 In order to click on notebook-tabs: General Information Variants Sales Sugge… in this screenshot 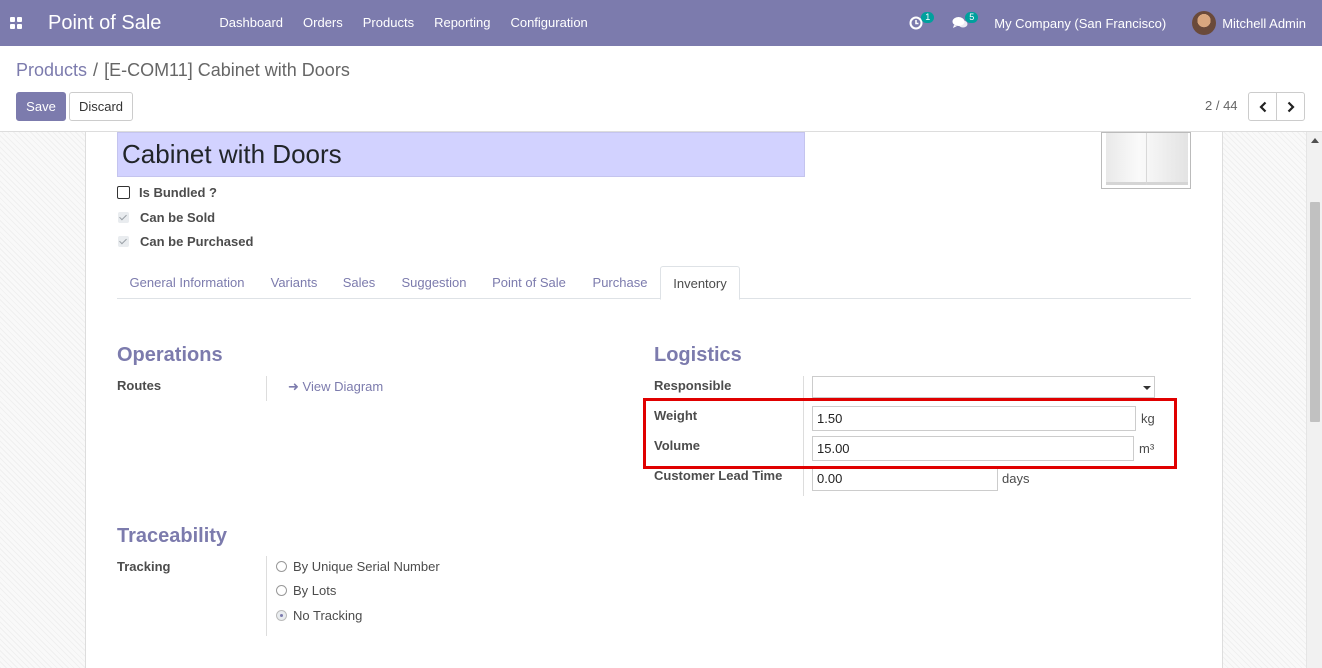, I will do `click(654, 283)`.